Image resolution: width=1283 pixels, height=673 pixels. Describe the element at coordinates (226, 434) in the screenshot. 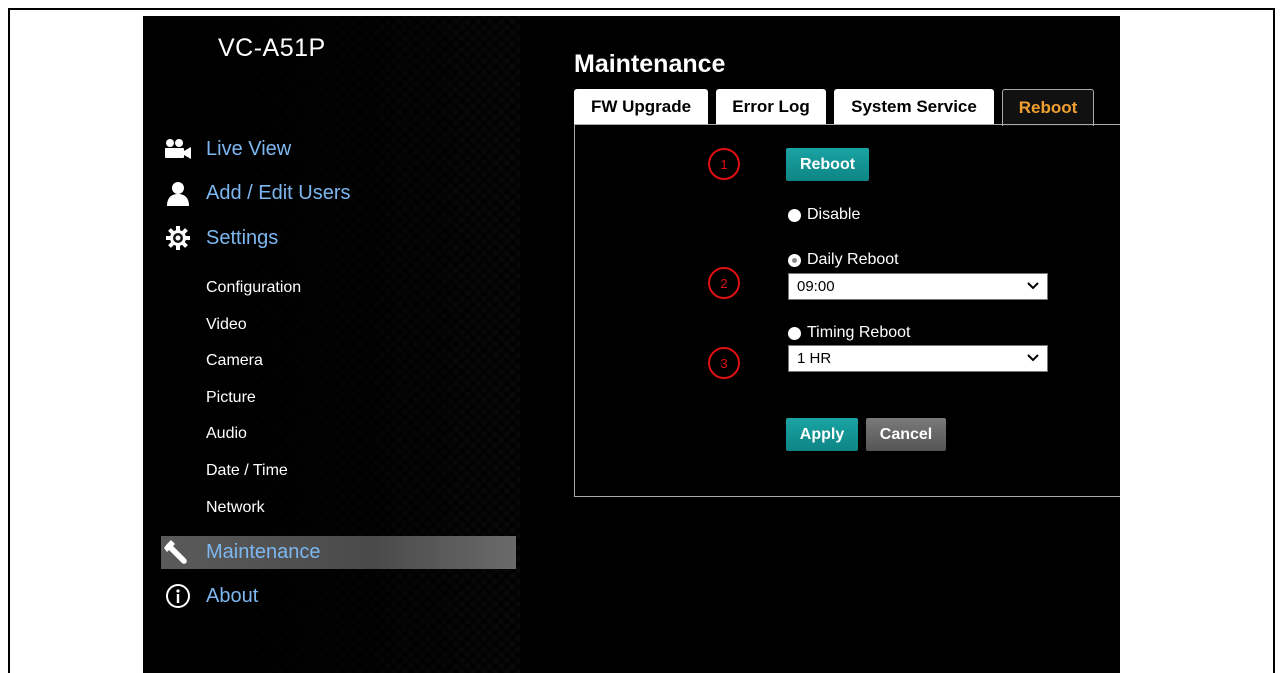

I see `nav-sub-audio: Audio` at that location.